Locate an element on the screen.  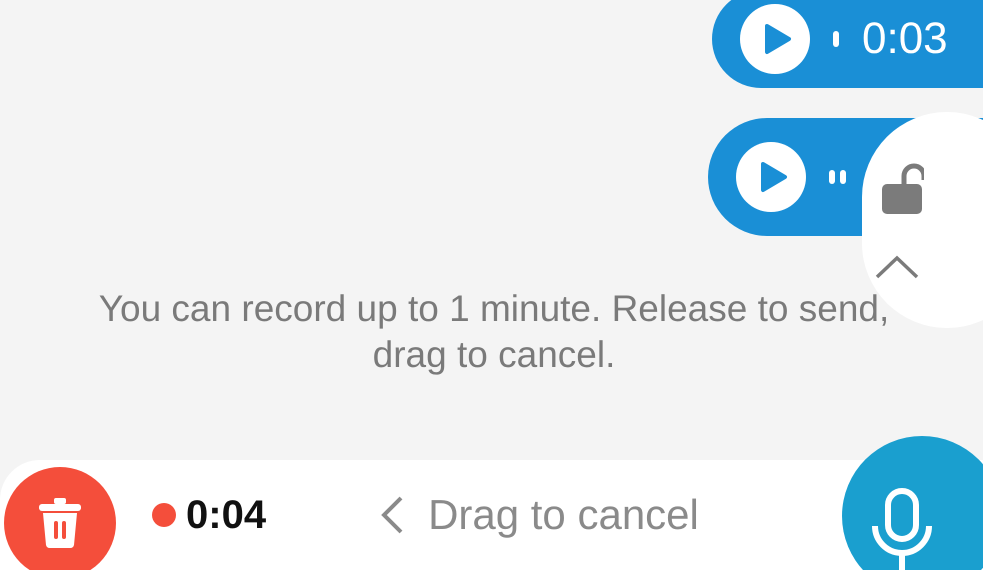
recording-dot-icon is located at coordinates (164, 515).